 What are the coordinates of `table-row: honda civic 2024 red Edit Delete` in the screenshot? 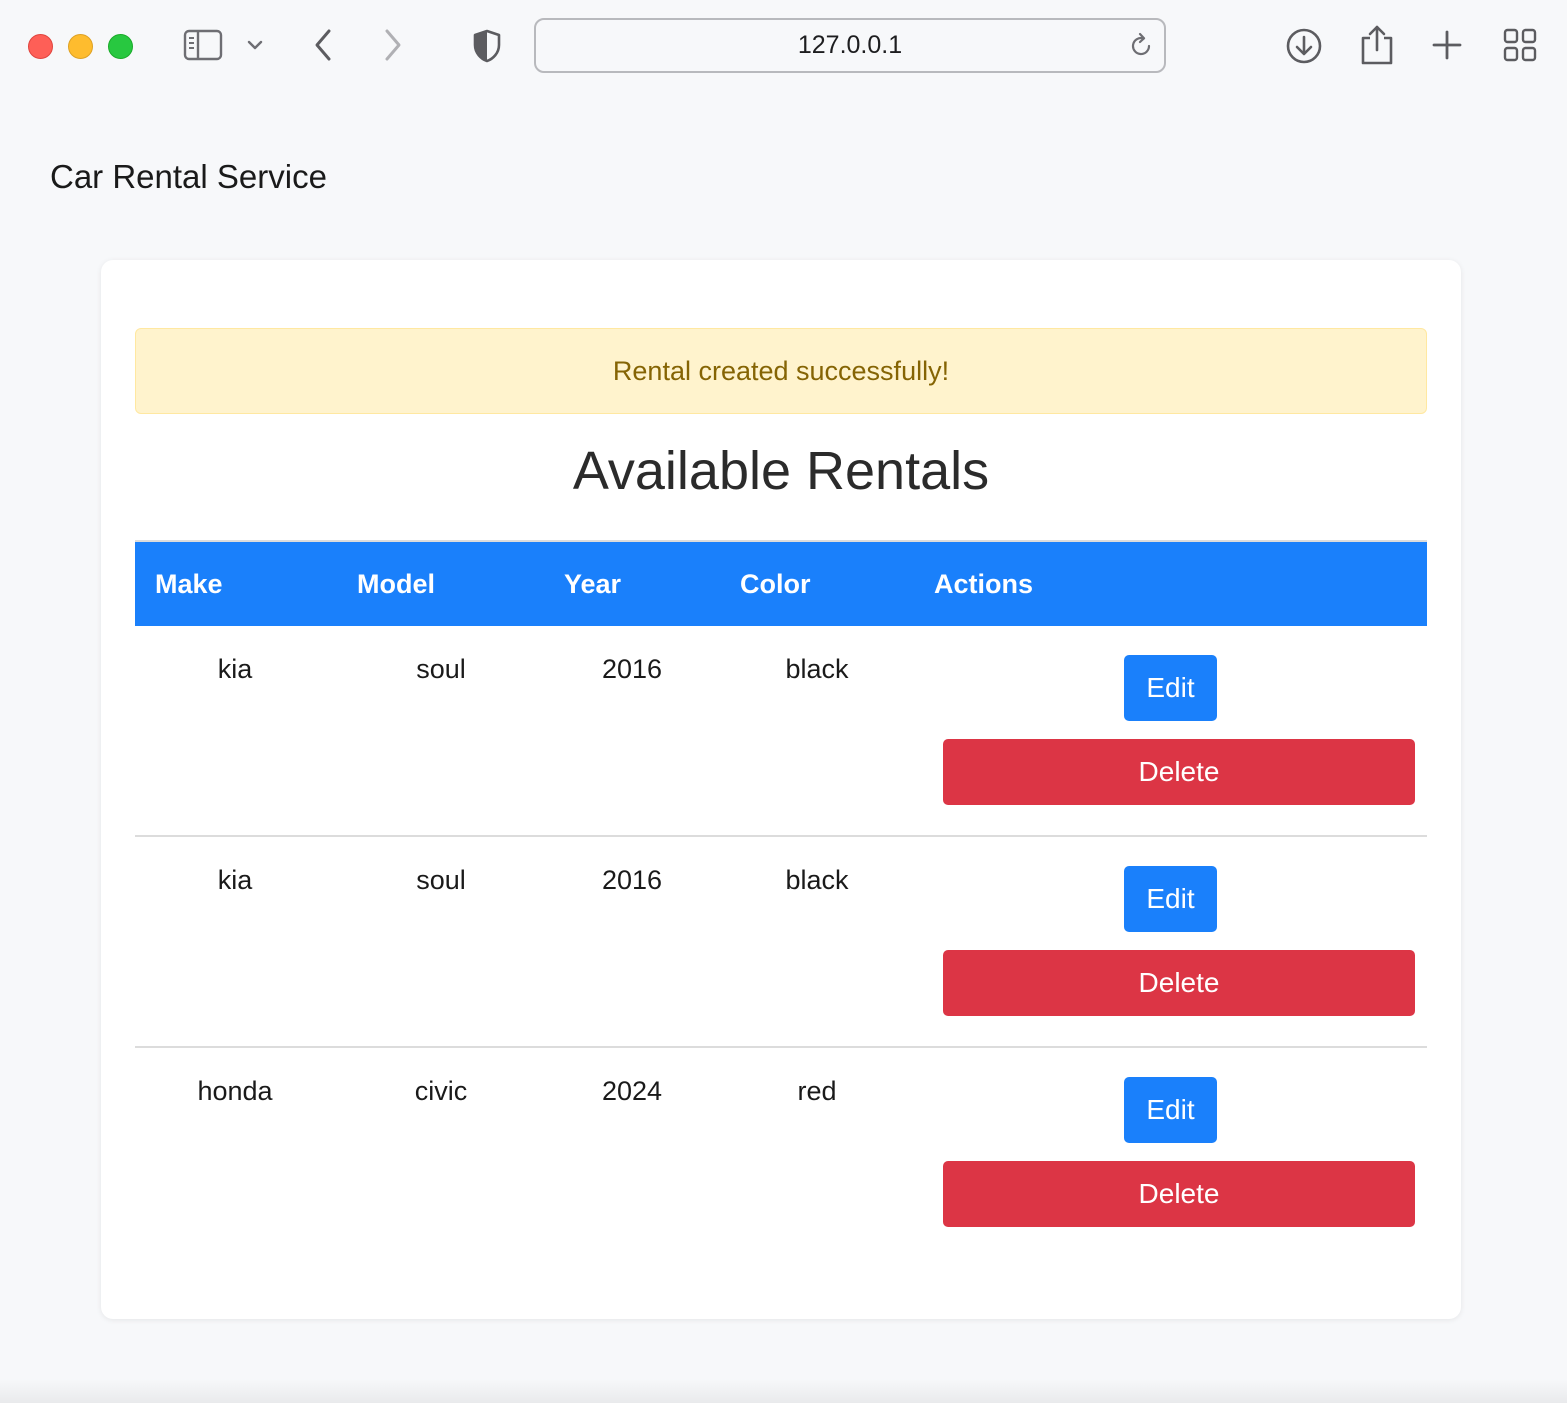 It's located at (781, 1153).